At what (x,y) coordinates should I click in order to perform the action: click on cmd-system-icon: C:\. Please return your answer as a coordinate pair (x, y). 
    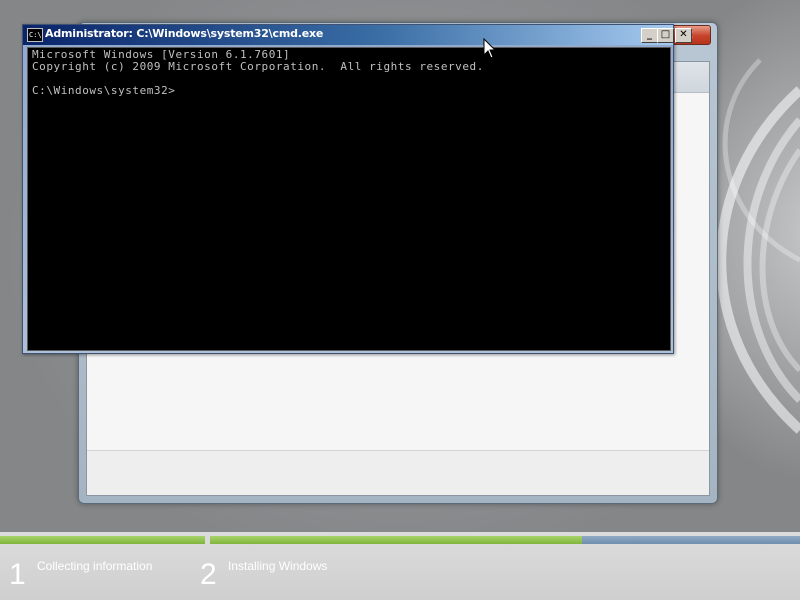
    Looking at the image, I should click on (35, 35).